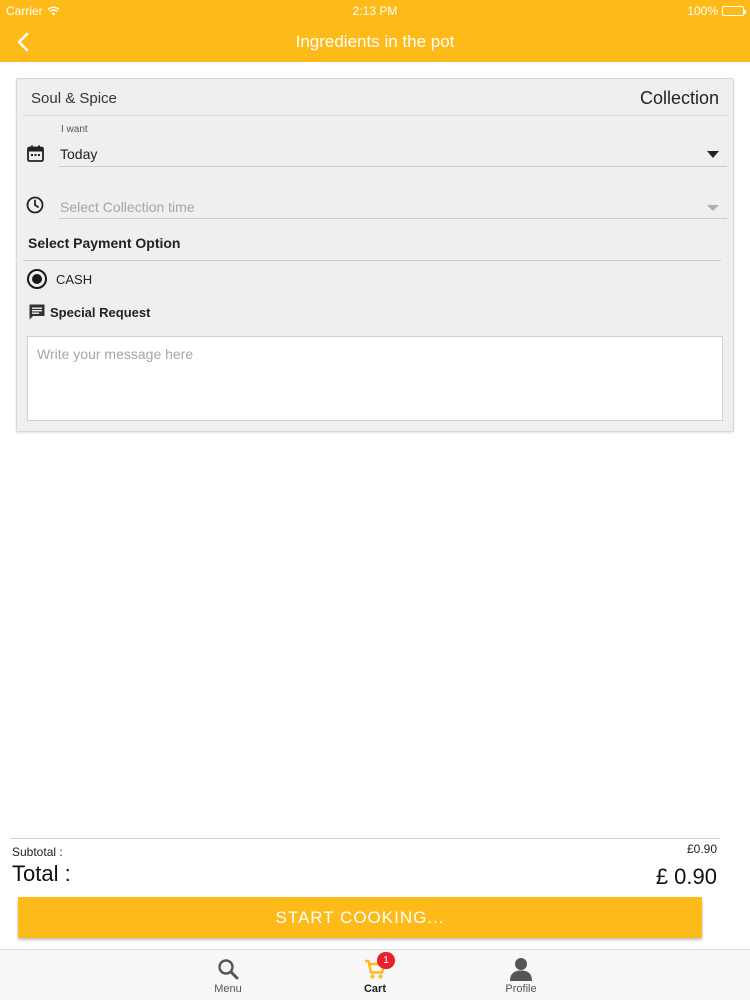  What do you see at coordinates (701, 849) in the screenshot?
I see `subtotal-value: £0.90` at bounding box center [701, 849].